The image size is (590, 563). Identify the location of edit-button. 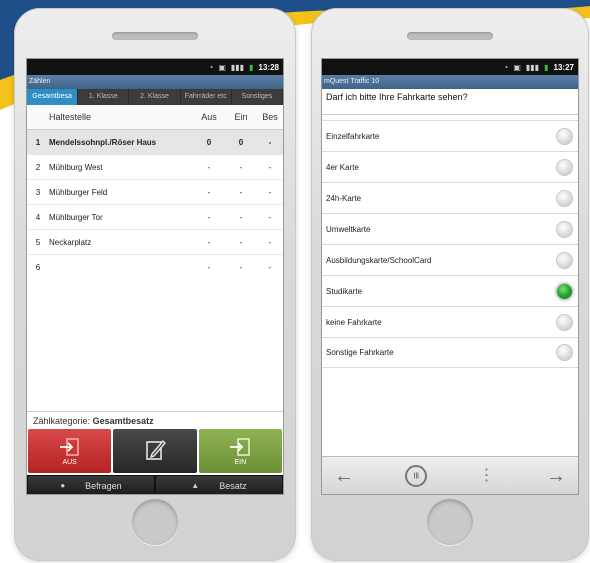
(155, 451).